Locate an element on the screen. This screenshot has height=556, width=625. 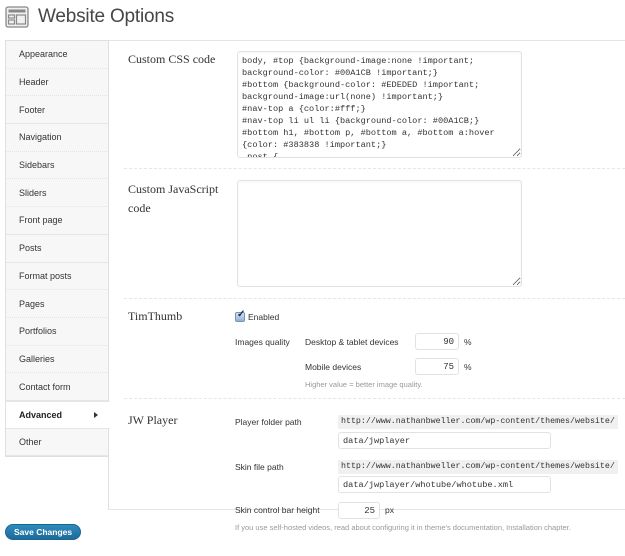
sidebar-item-portfolios: Portfolios is located at coordinates (57, 332).